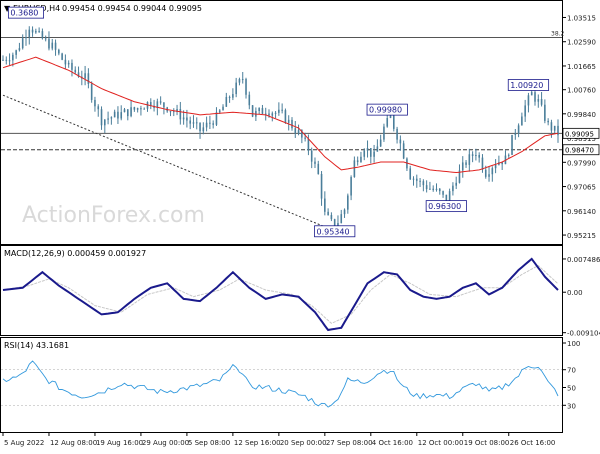  I want to click on price-axis-label: 1.00760, so click(581, 91).